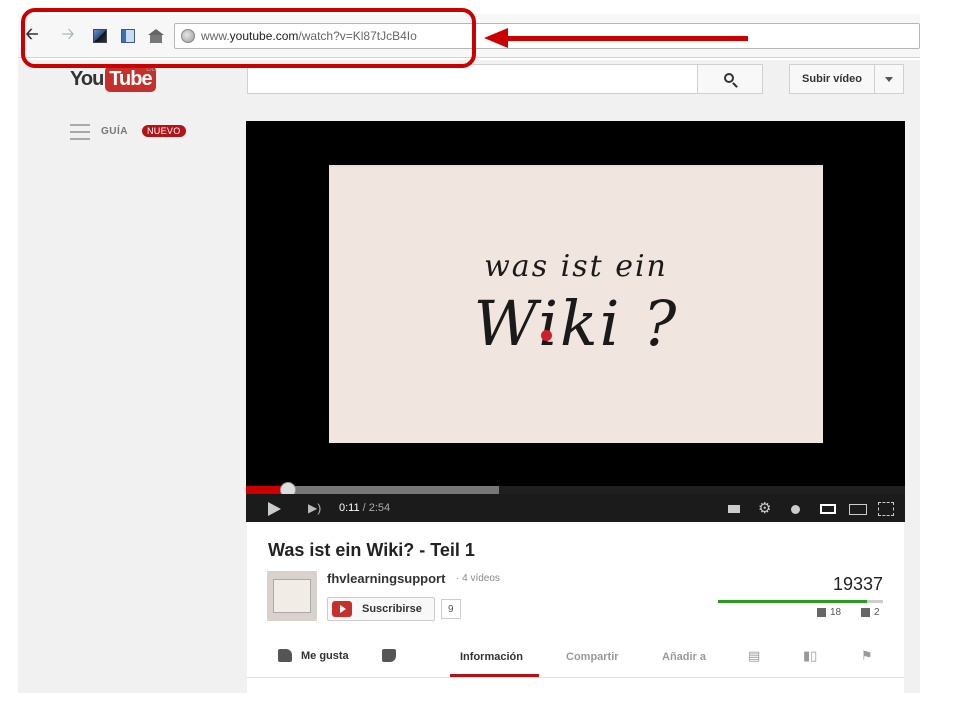 The image size is (960, 720). Describe the element at coordinates (810, 656) in the screenshot. I see `statistics-icon: ▮▯` at that location.